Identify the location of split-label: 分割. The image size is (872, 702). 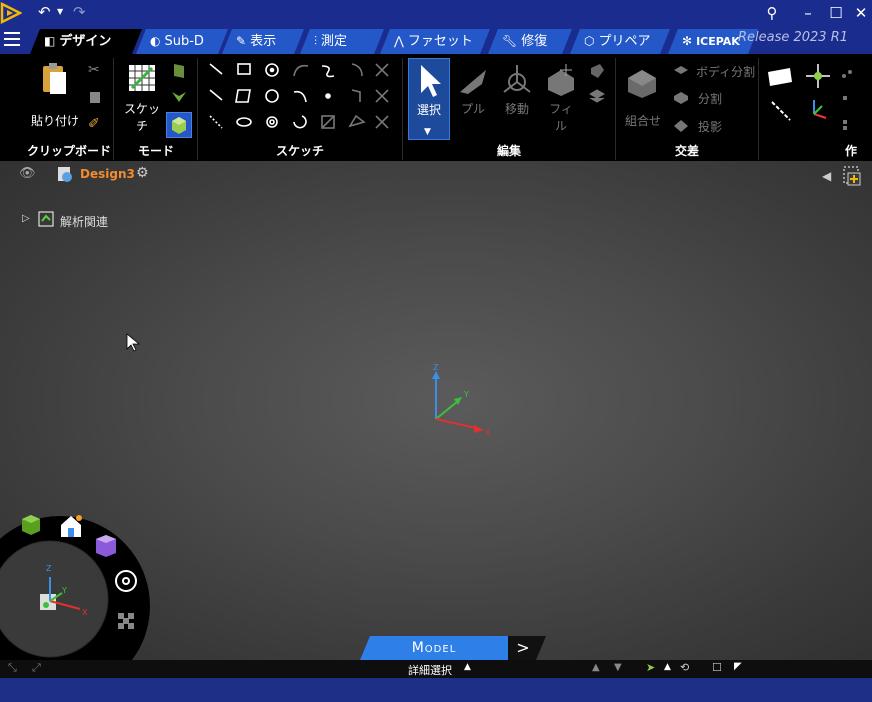
(710, 98).